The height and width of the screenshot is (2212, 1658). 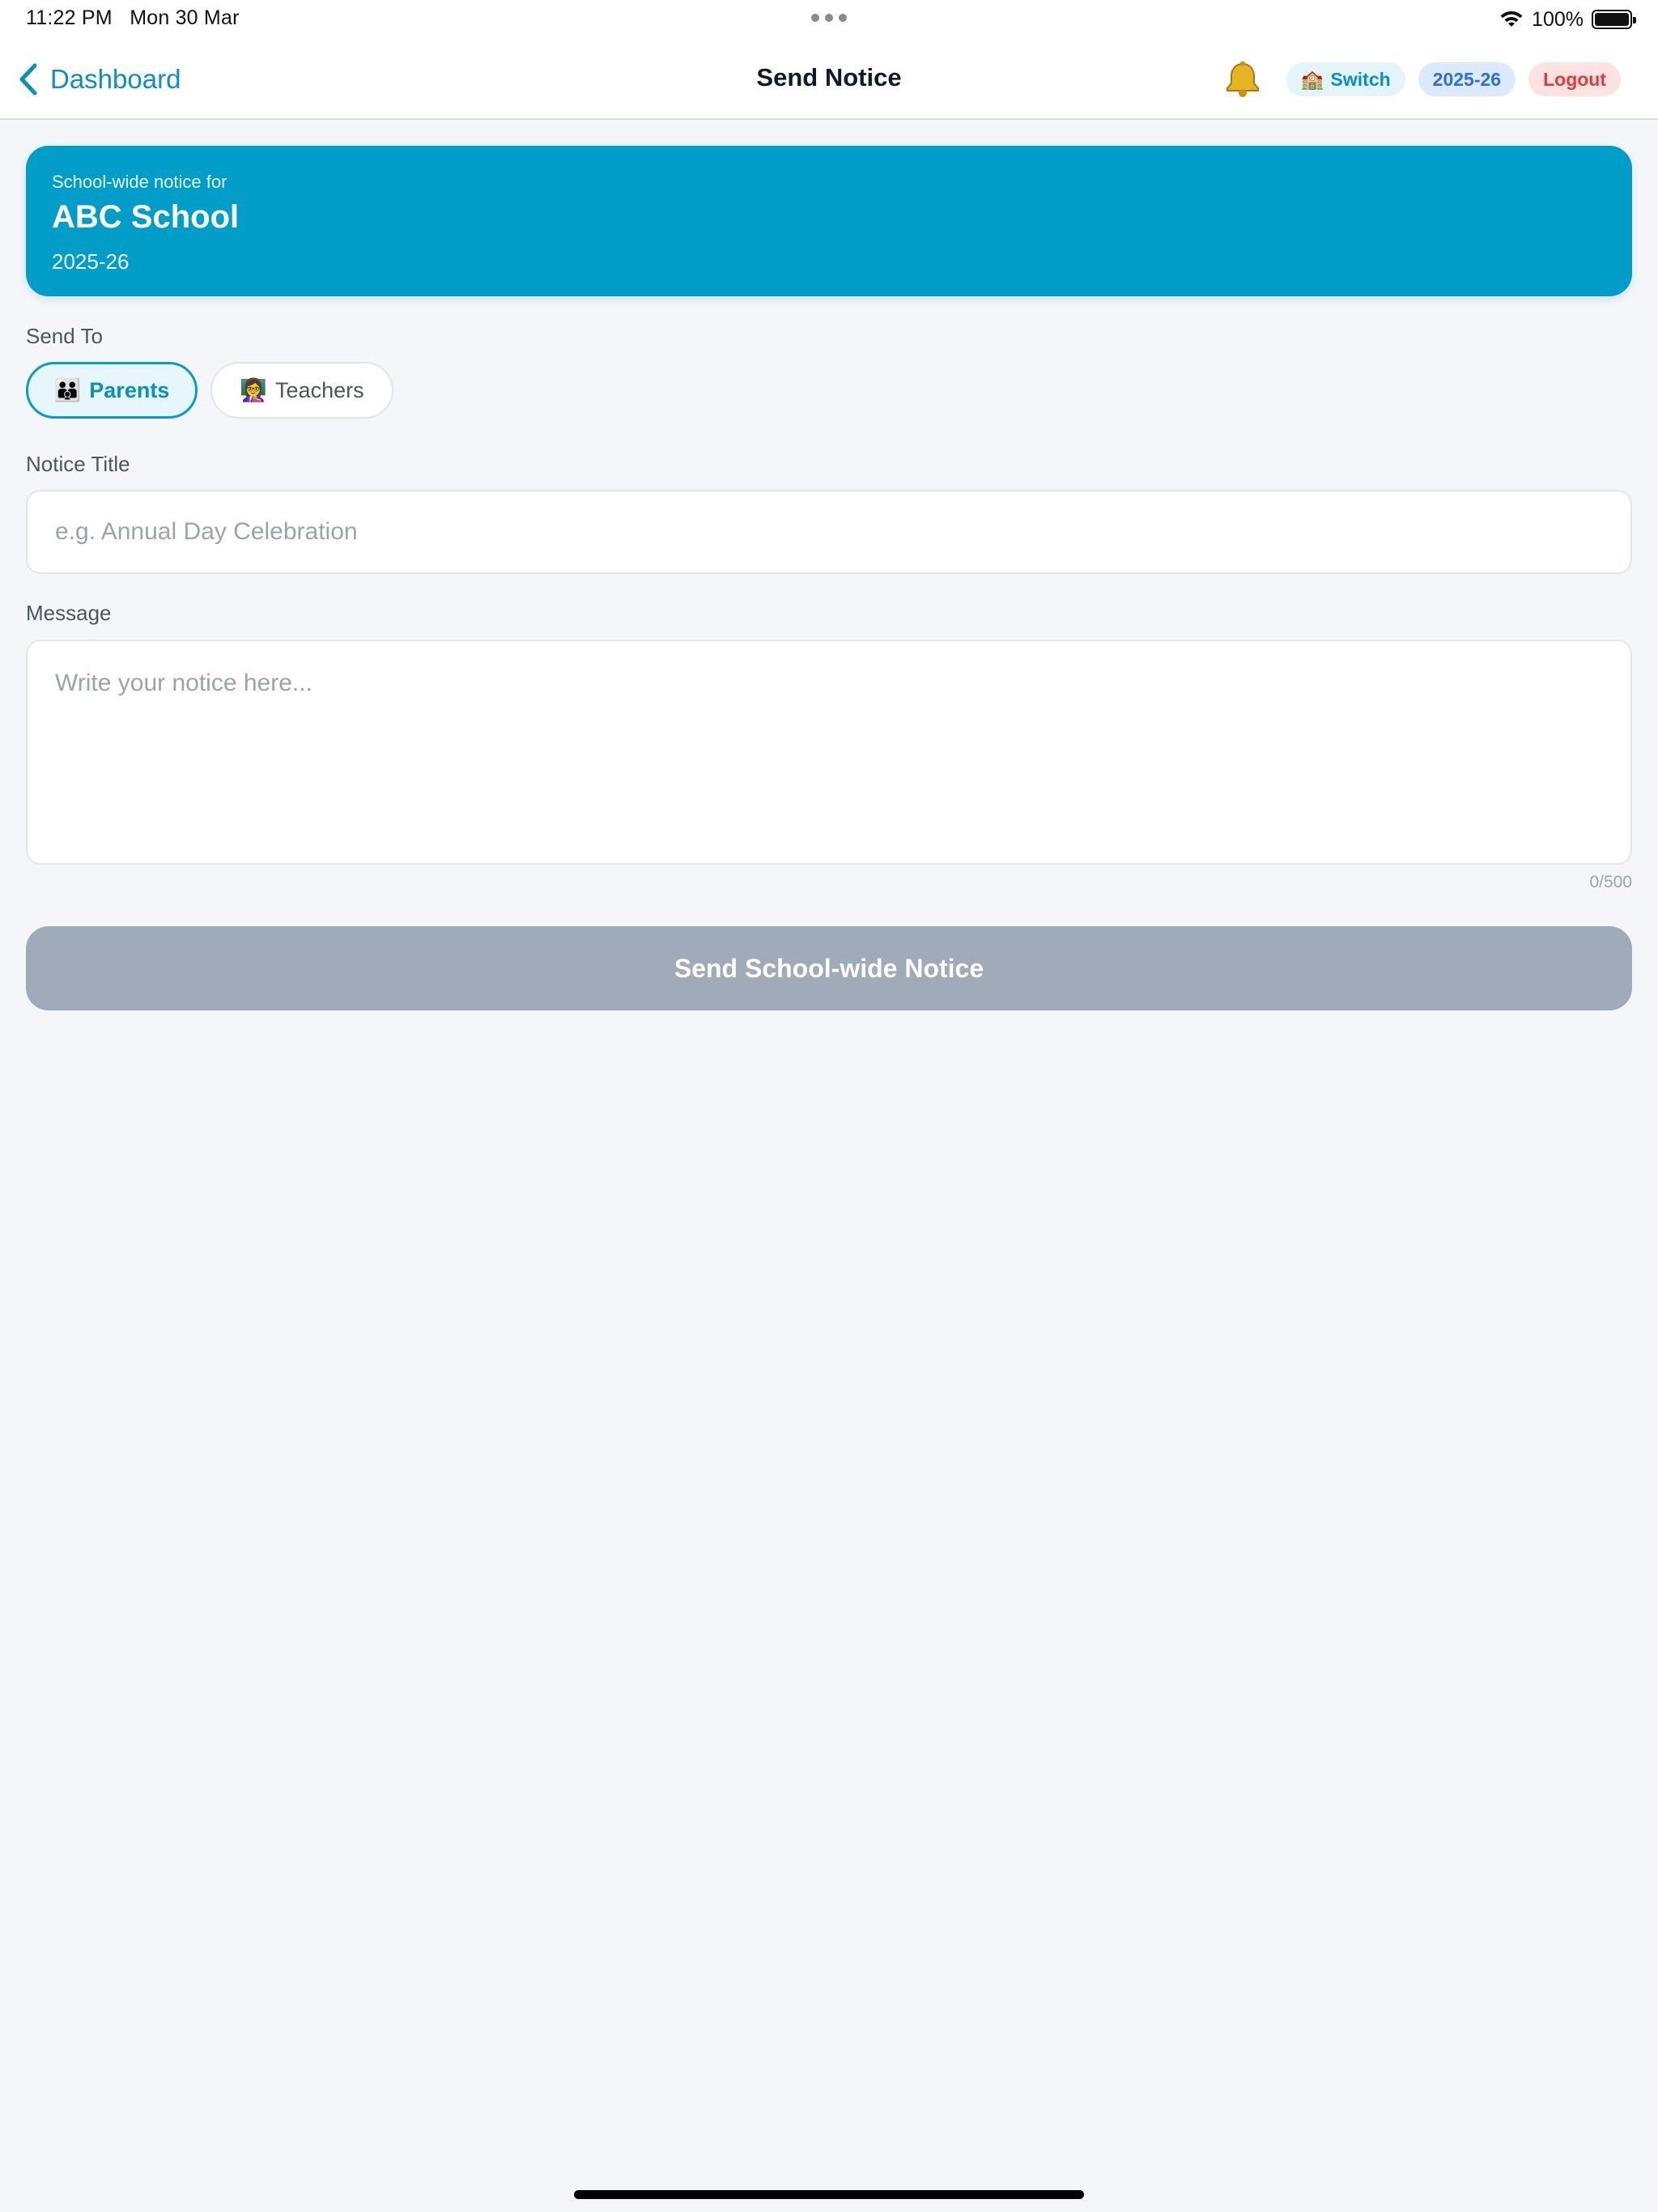 What do you see at coordinates (1558, 19) in the screenshot?
I see `battery-percent: 100%` at bounding box center [1558, 19].